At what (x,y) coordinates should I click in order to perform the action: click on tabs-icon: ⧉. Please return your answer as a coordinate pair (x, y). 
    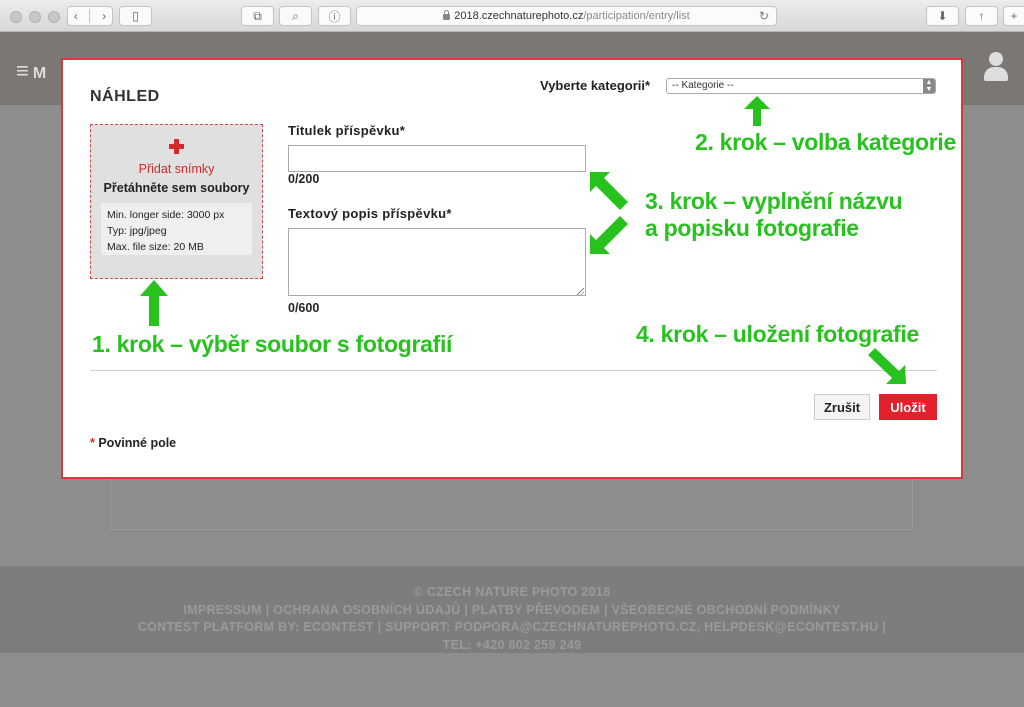
    Looking at the image, I should click on (257, 15).